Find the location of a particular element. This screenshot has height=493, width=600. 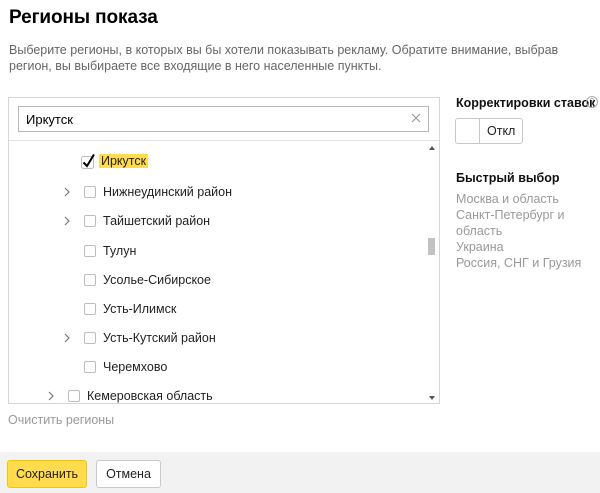

checkbox-checked is located at coordinates (88, 161).